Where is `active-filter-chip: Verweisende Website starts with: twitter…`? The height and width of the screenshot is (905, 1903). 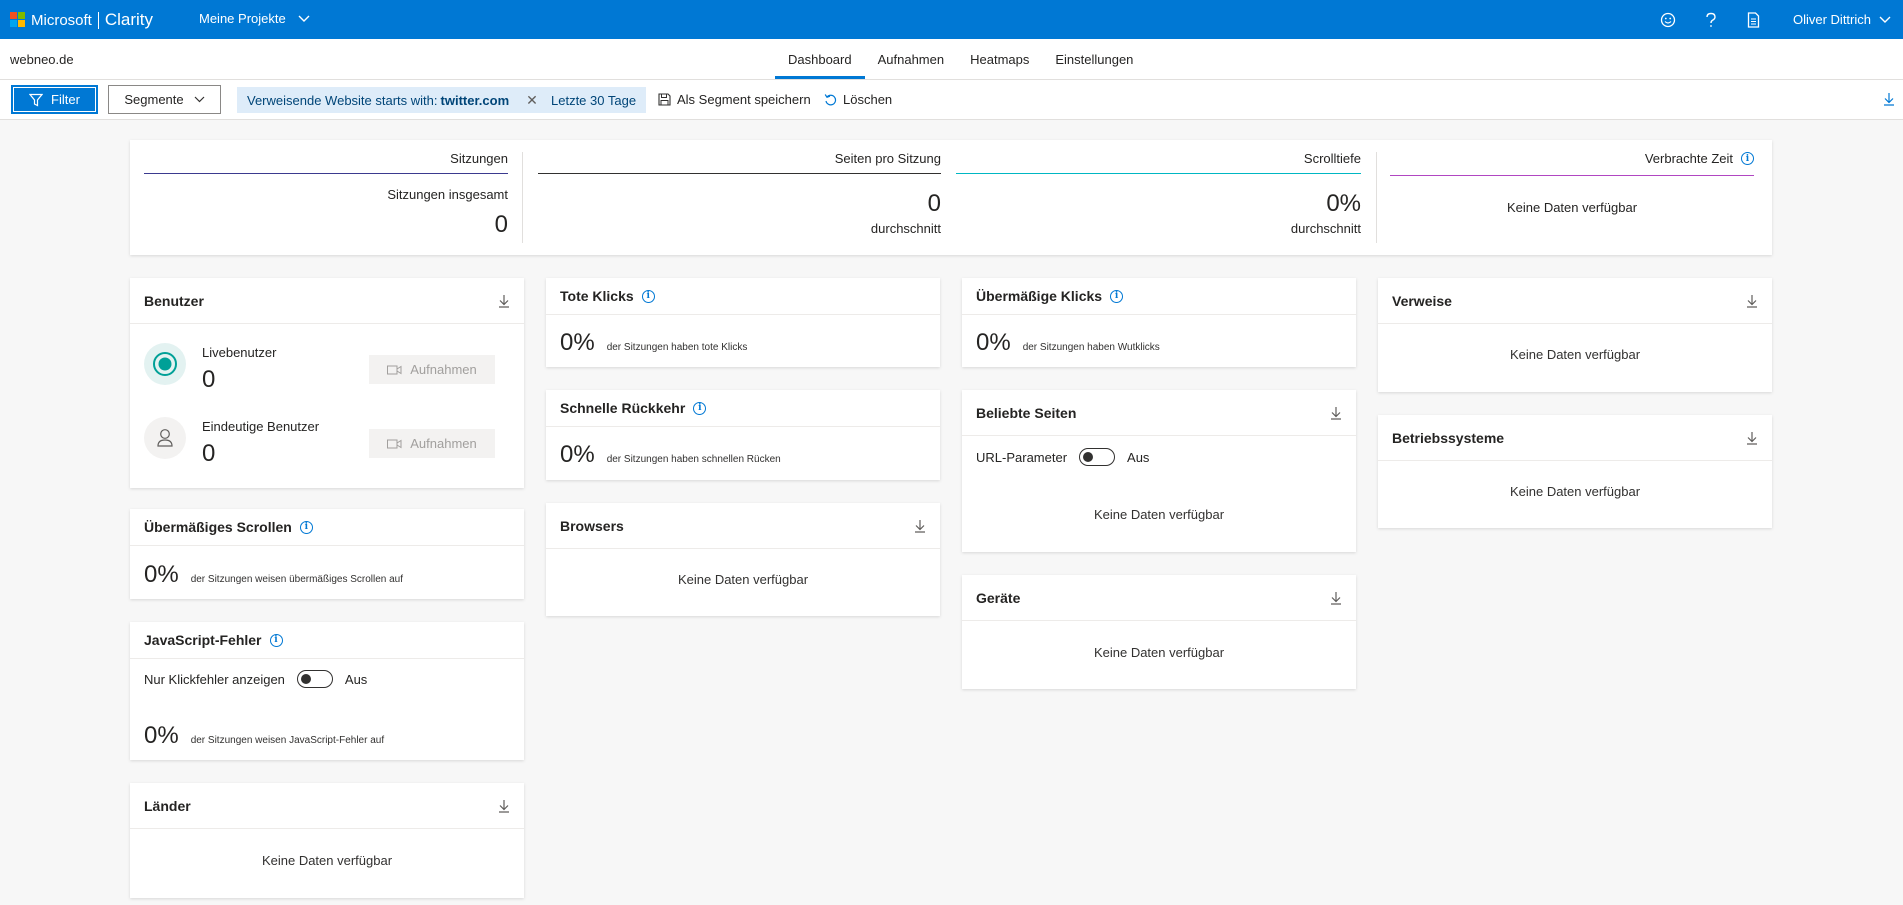
active-filter-chip: Verweisende Website starts with: twitter… is located at coordinates (392, 100).